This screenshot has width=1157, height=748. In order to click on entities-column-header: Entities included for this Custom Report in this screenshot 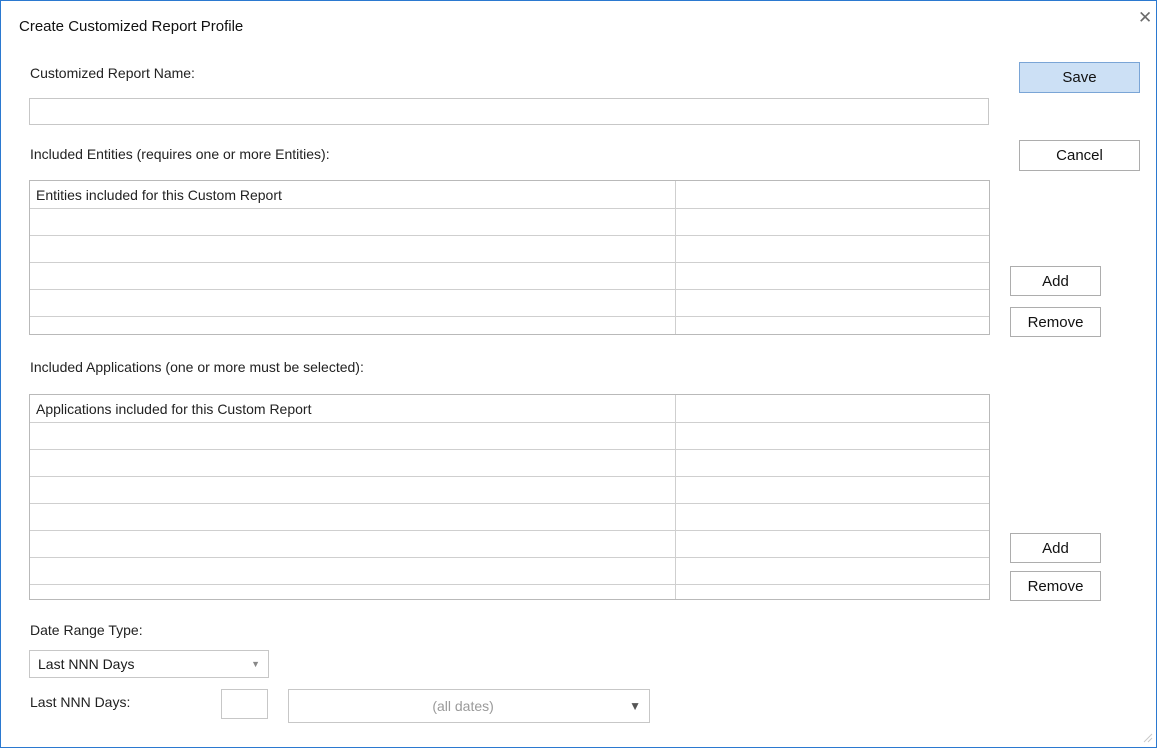, I will do `click(352, 195)`.